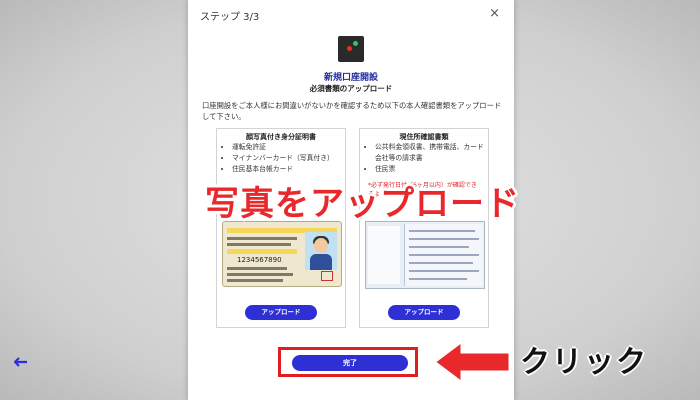  I want to click on step-indicator: ステップ 3/3, so click(230, 17).